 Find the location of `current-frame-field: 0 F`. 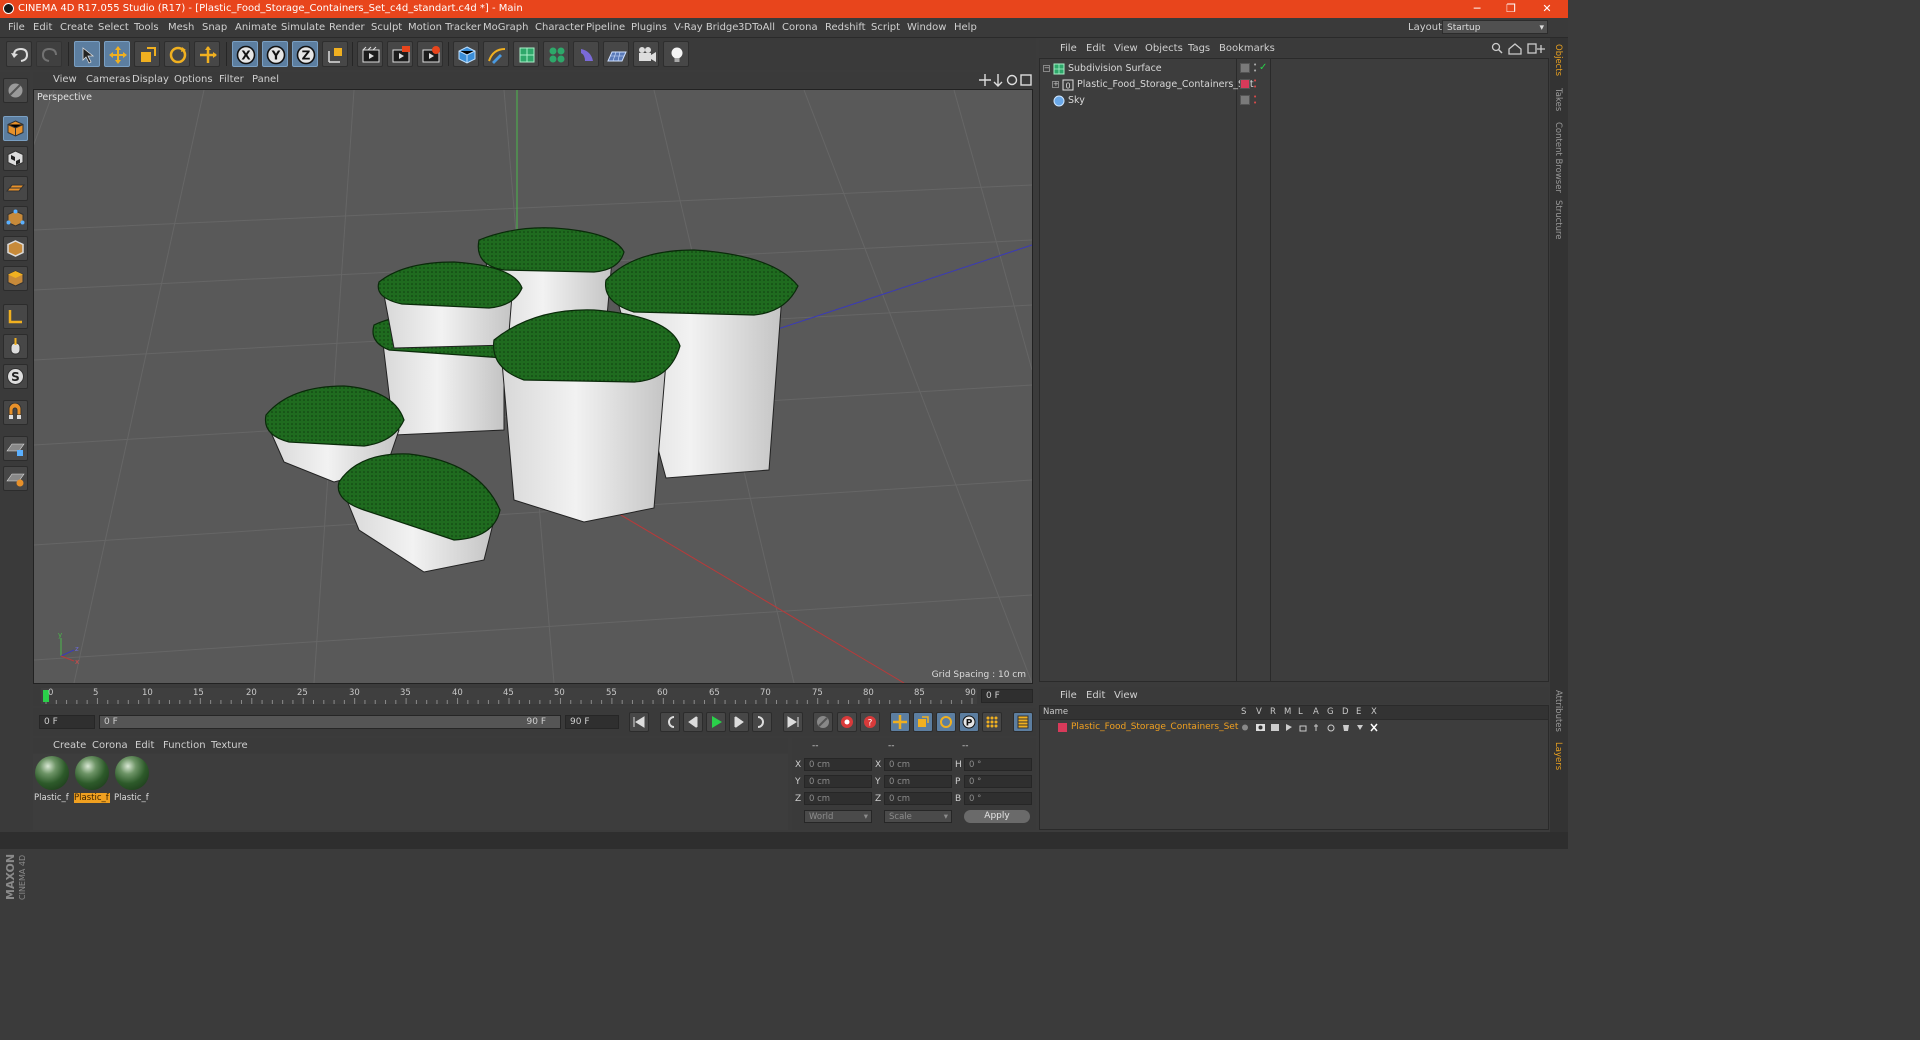

current-frame-field: 0 F is located at coordinates (1007, 696).